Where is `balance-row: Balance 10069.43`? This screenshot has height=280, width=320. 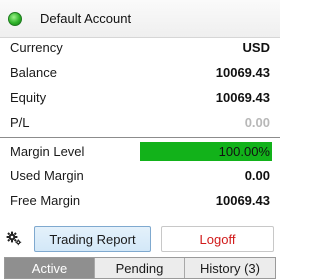 balance-row: Balance 10069.43 is located at coordinates (140, 73).